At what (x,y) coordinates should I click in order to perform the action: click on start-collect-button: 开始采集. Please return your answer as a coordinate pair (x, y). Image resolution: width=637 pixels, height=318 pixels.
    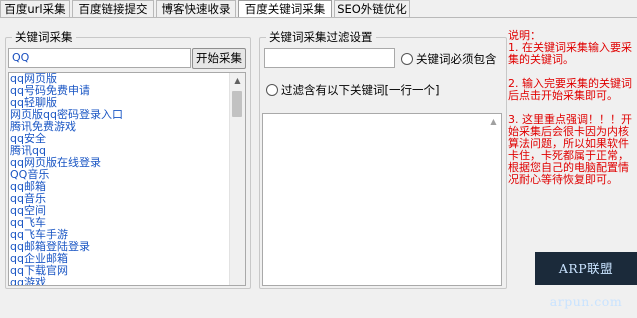
    Looking at the image, I should click on (219, 58).